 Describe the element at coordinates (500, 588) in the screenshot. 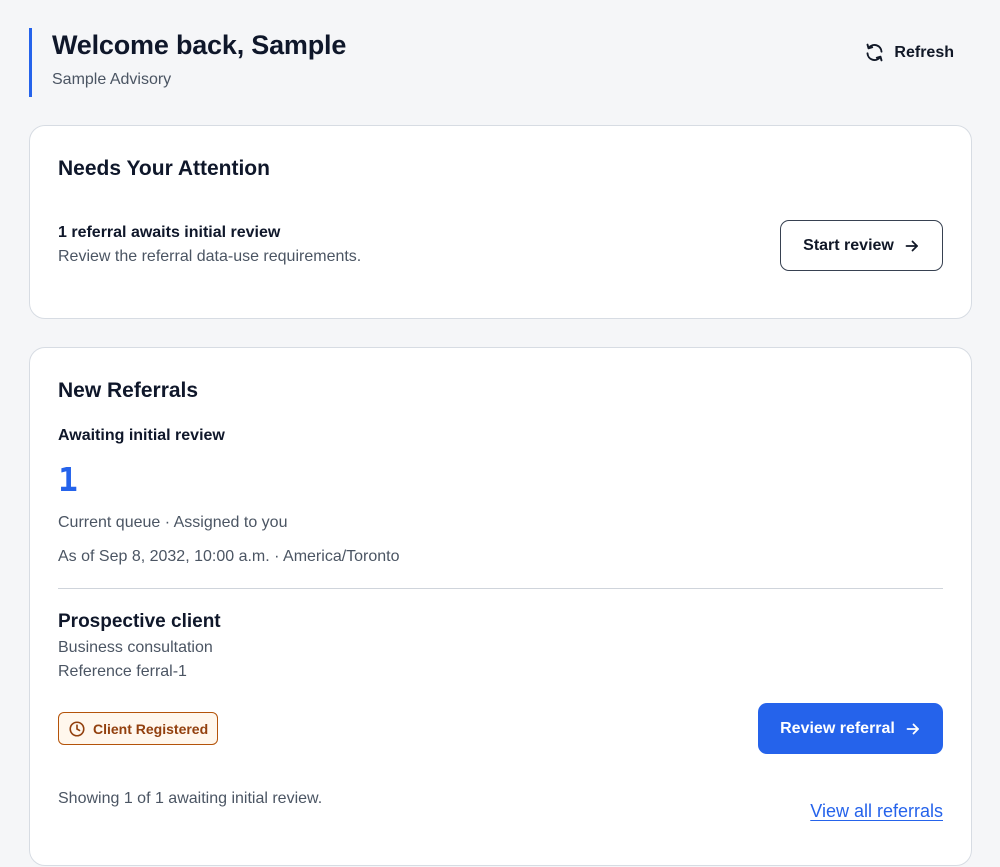

I see `divider` at that location.